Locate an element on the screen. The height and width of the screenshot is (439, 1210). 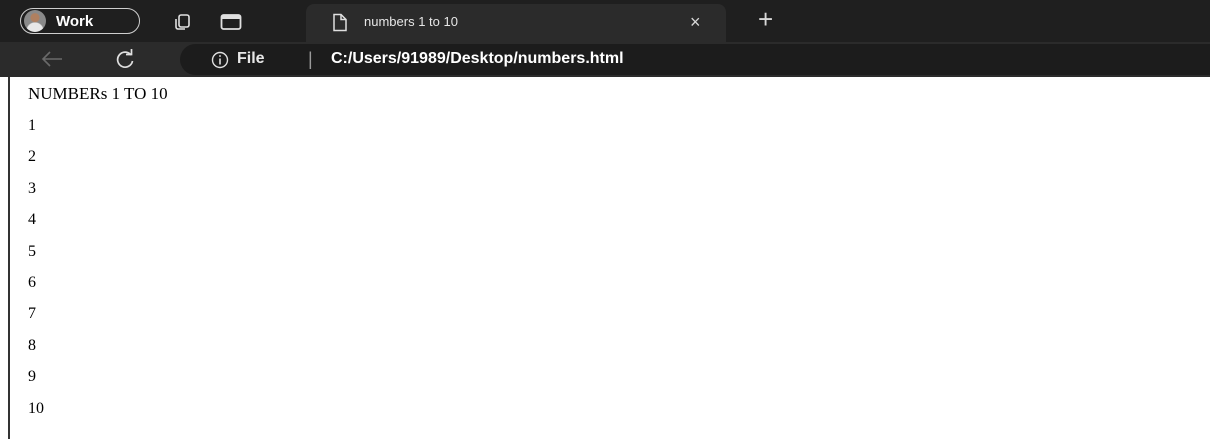
page-left-border is located at coordinates (9, 258).